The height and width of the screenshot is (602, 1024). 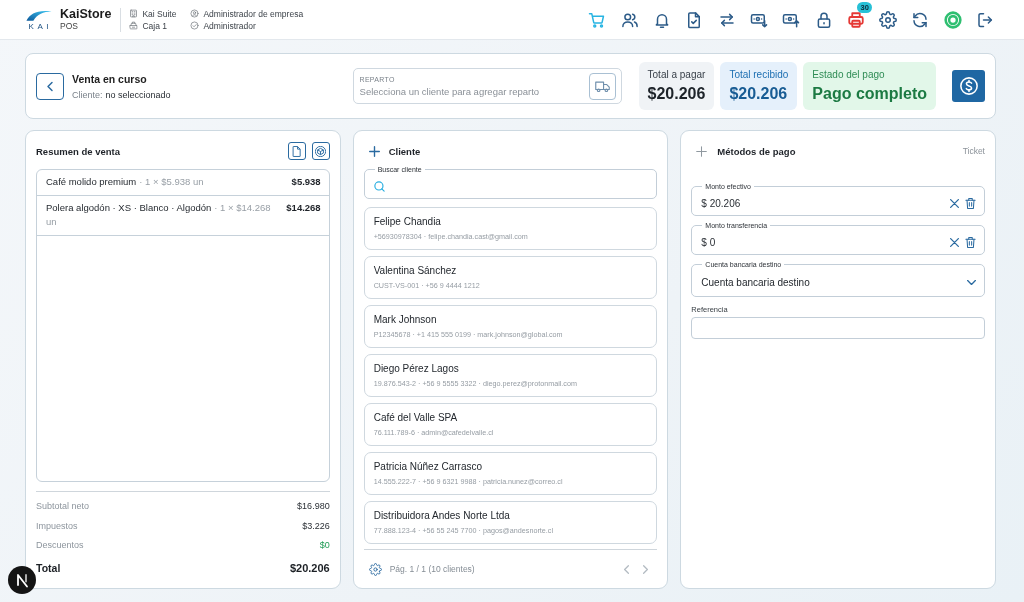 I want to click on client-name: Café del Valle SPA, so click(x=415, y=418).